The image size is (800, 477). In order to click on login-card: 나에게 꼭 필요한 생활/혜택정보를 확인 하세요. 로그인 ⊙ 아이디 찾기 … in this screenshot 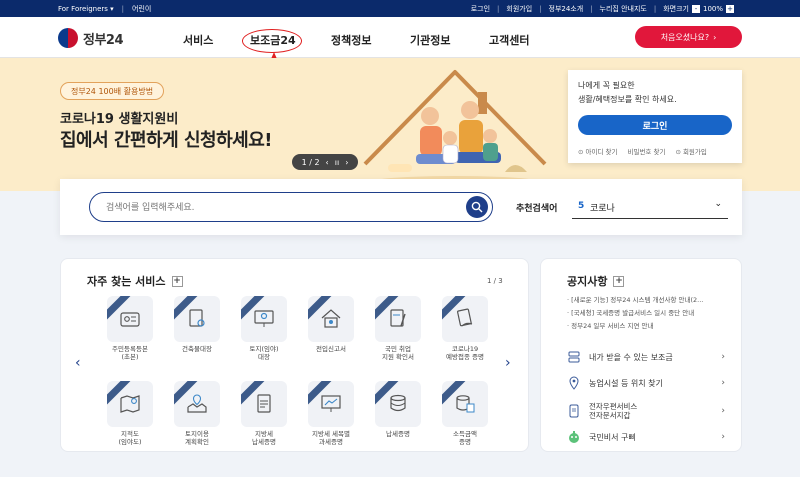, I will do `click(655, 116)`.